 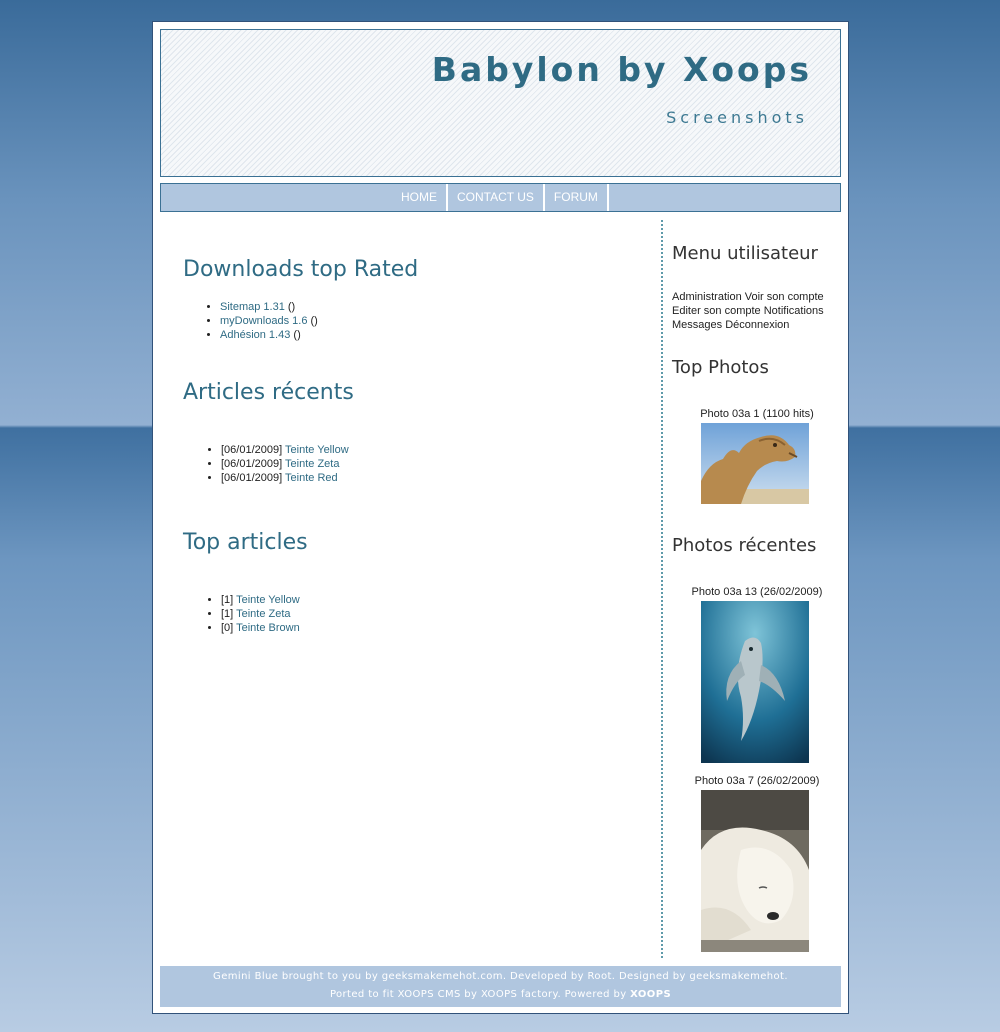 What do you see at coordinates (697, 325) in the screenshot?
I see `menu-messages: Messages` at bounding box center [697, 325].